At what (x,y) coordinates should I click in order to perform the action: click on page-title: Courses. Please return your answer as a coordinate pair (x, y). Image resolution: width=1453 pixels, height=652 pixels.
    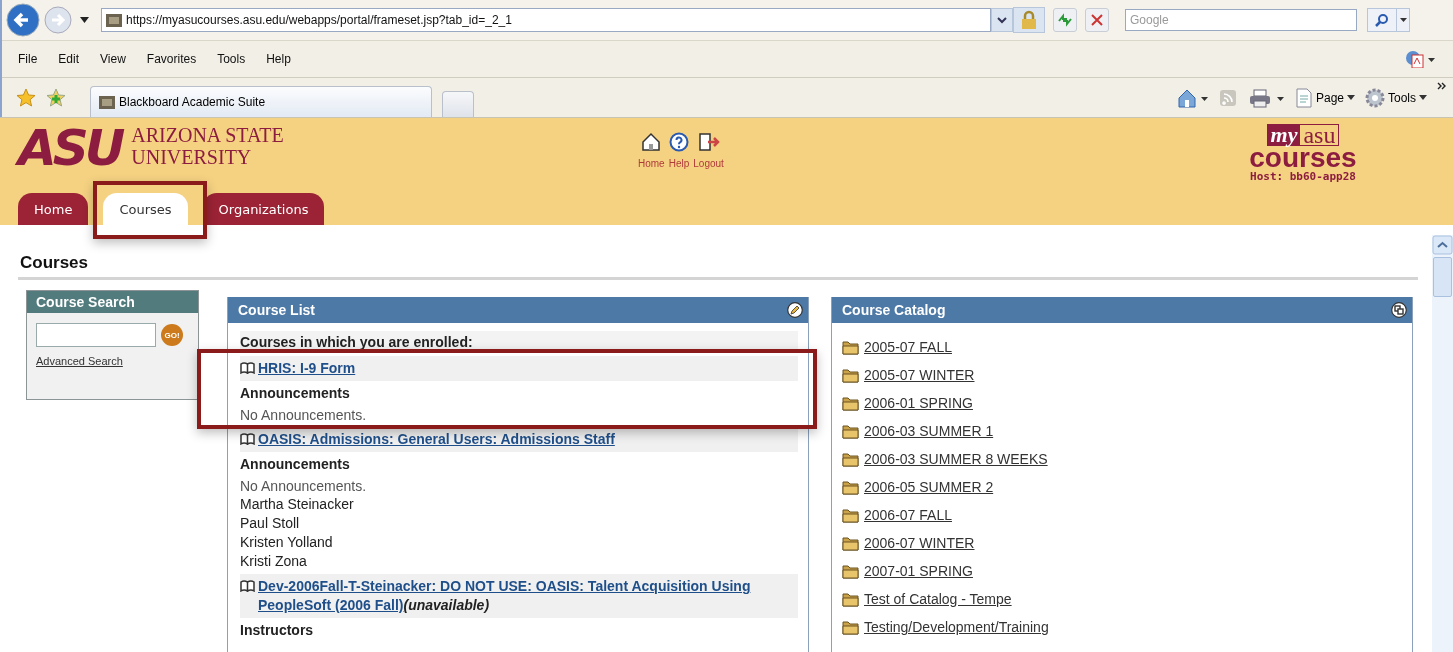
    Looking at the image, I should click on (55, 263).